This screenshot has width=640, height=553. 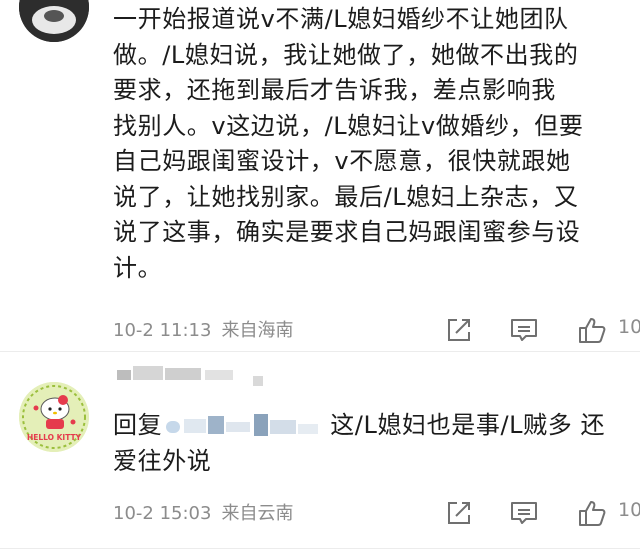 I want to click on hello-kitty-avatar-icon: HELLO KITTY, so click(x=54, y=417).